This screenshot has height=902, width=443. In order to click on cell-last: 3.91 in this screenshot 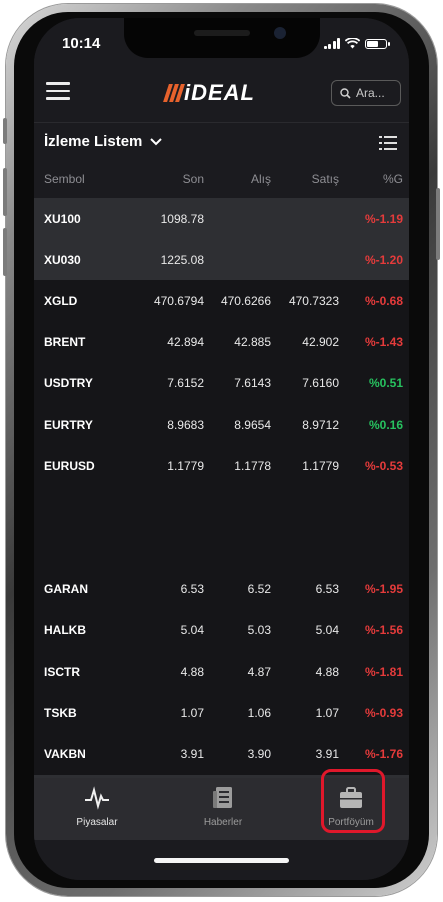, I will do `click(192, 754)`.